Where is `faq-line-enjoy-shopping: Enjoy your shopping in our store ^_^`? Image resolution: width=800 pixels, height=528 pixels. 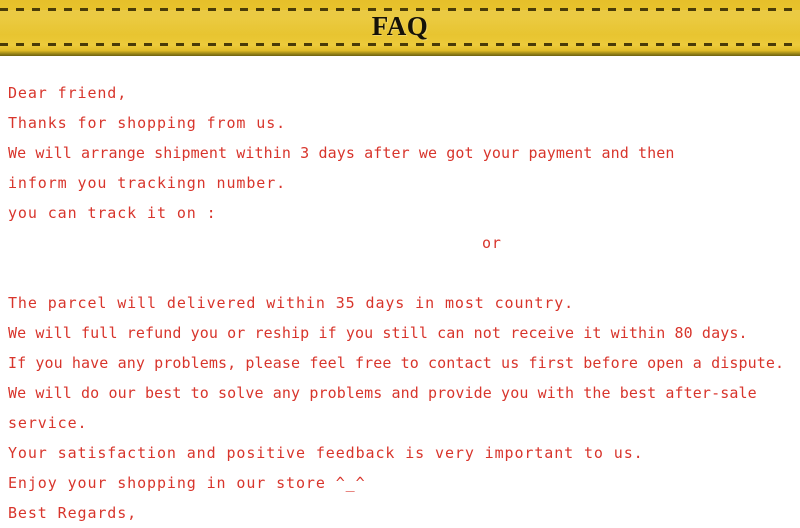 faq-line-enjoy-shopping: Enjoy your shopping in our store ^_^ is located at coordinates (187, 483).